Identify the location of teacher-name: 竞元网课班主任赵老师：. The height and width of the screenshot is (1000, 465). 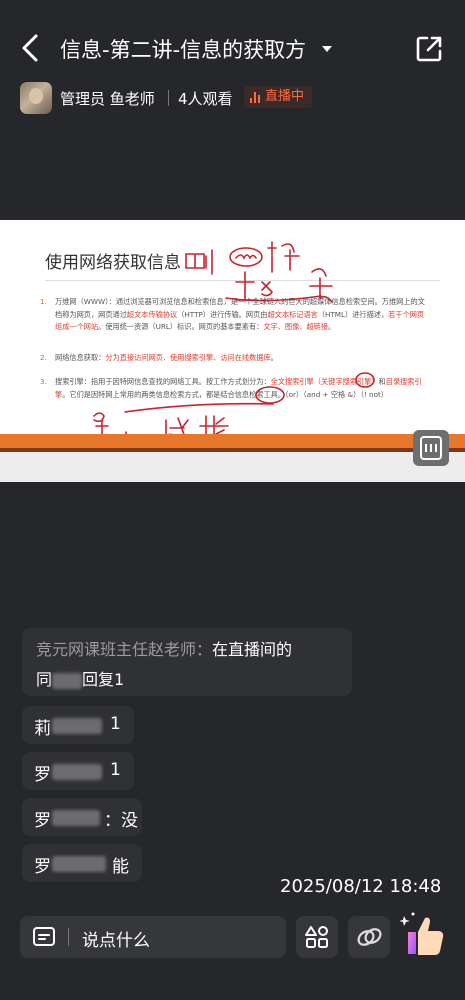
(124, 649).